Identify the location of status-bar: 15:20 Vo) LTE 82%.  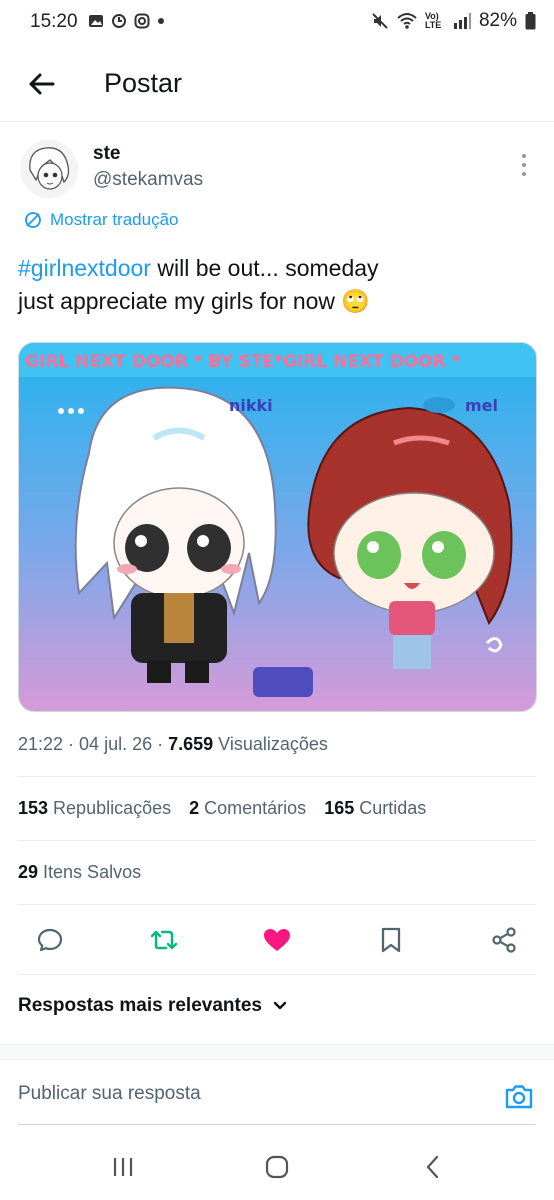
(277, 23).